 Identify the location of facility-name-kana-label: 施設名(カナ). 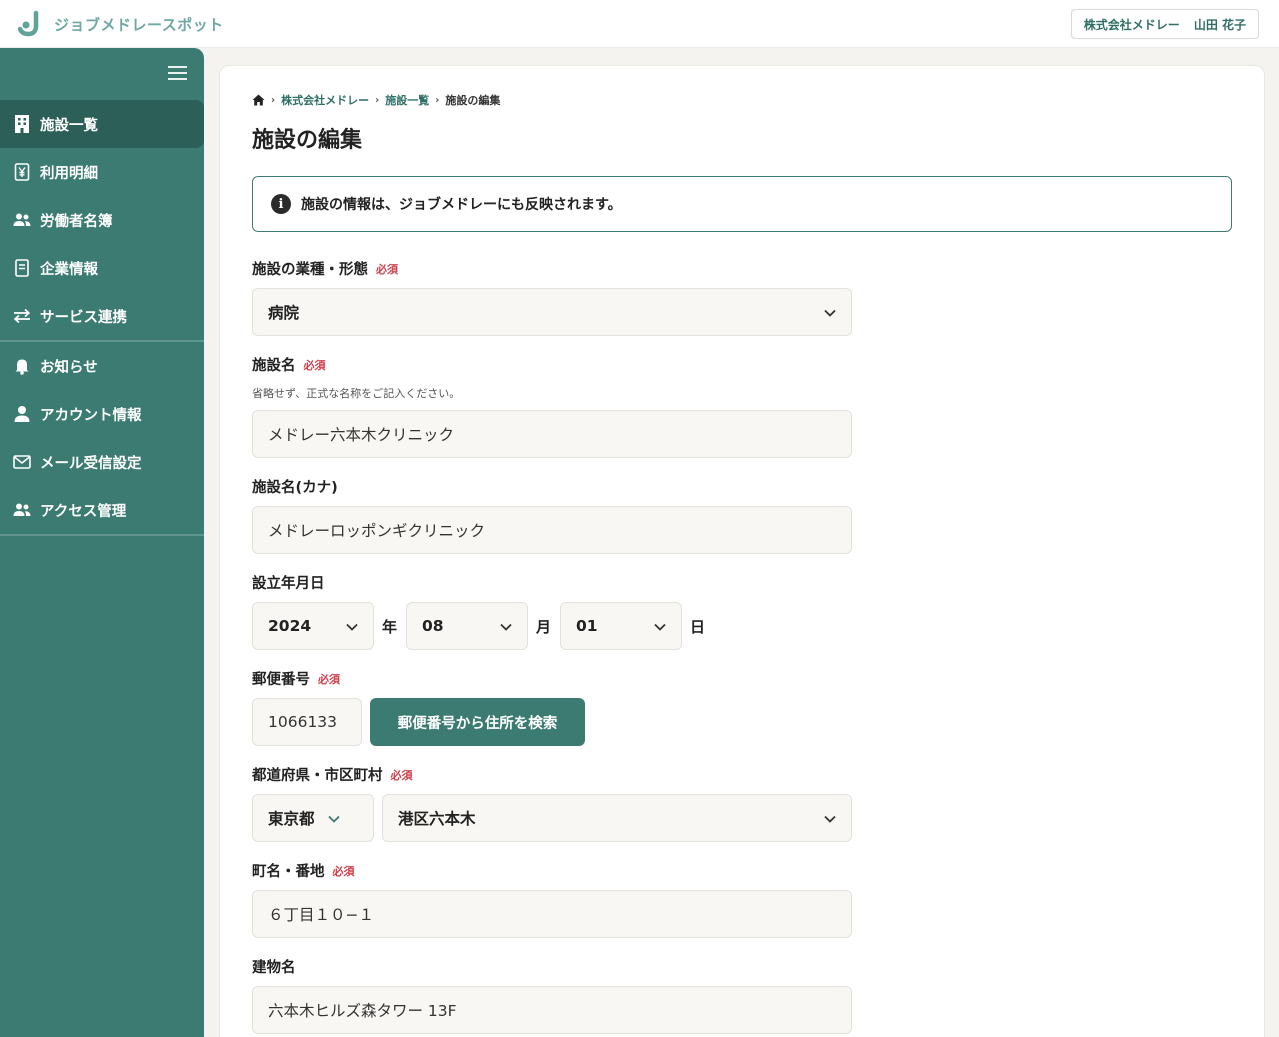
(295, 486).